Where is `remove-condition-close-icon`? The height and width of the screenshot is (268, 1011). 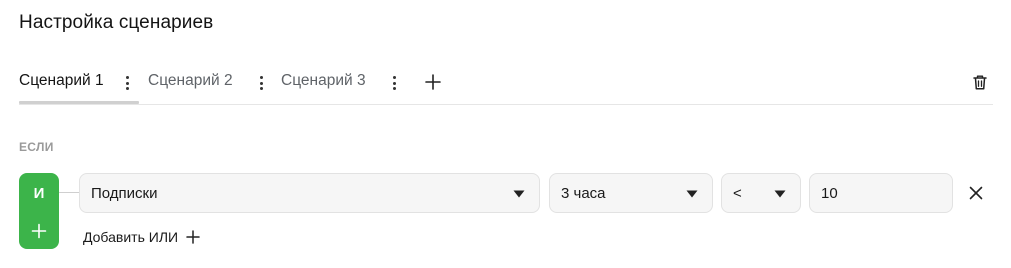 remove-condition-close-icon is located at coordinates (976, 193).